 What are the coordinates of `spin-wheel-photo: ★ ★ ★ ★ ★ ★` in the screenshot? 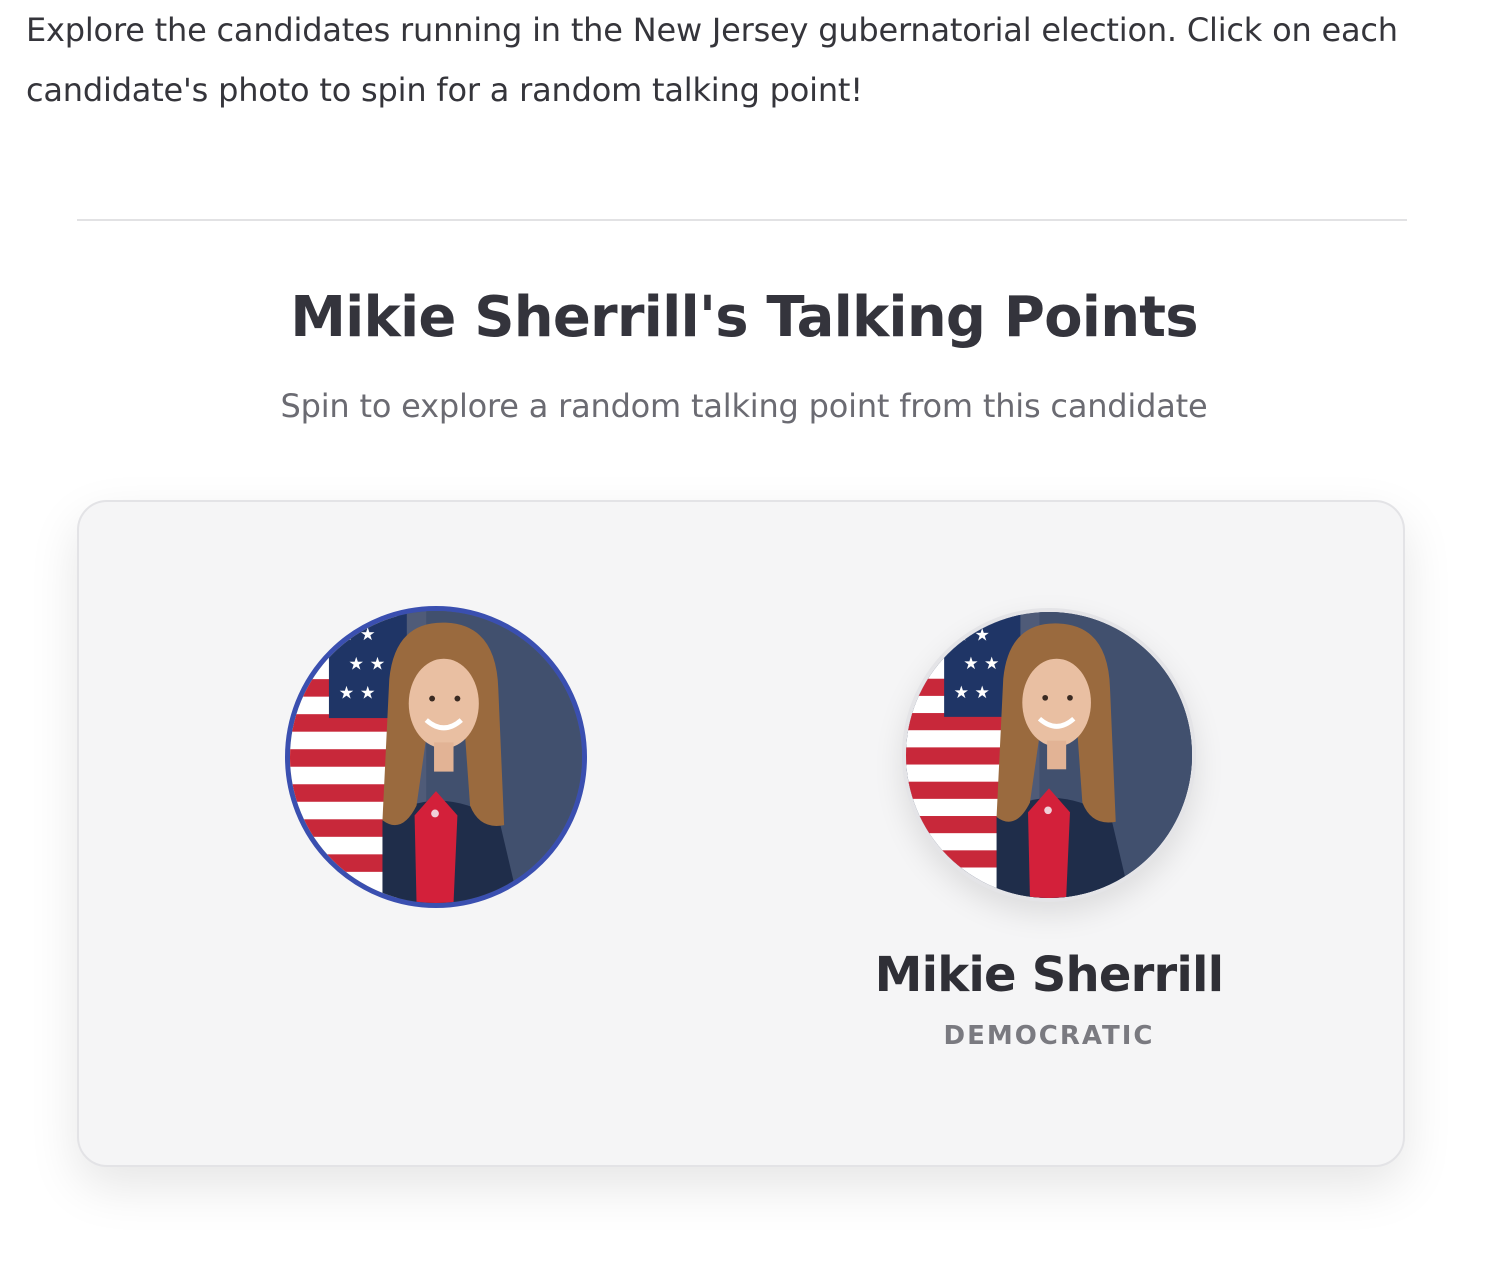 It's located at (436, 757).